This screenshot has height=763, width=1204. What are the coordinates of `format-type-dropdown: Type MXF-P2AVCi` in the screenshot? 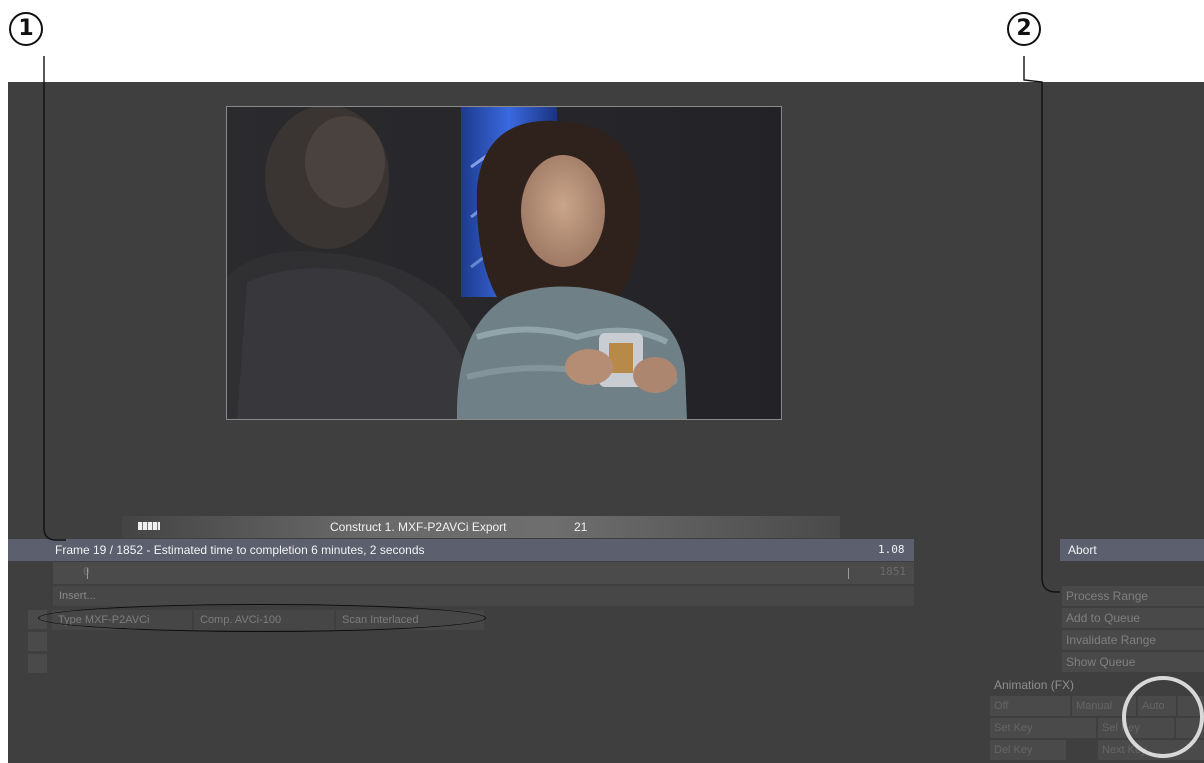 It's located at (122, 620).